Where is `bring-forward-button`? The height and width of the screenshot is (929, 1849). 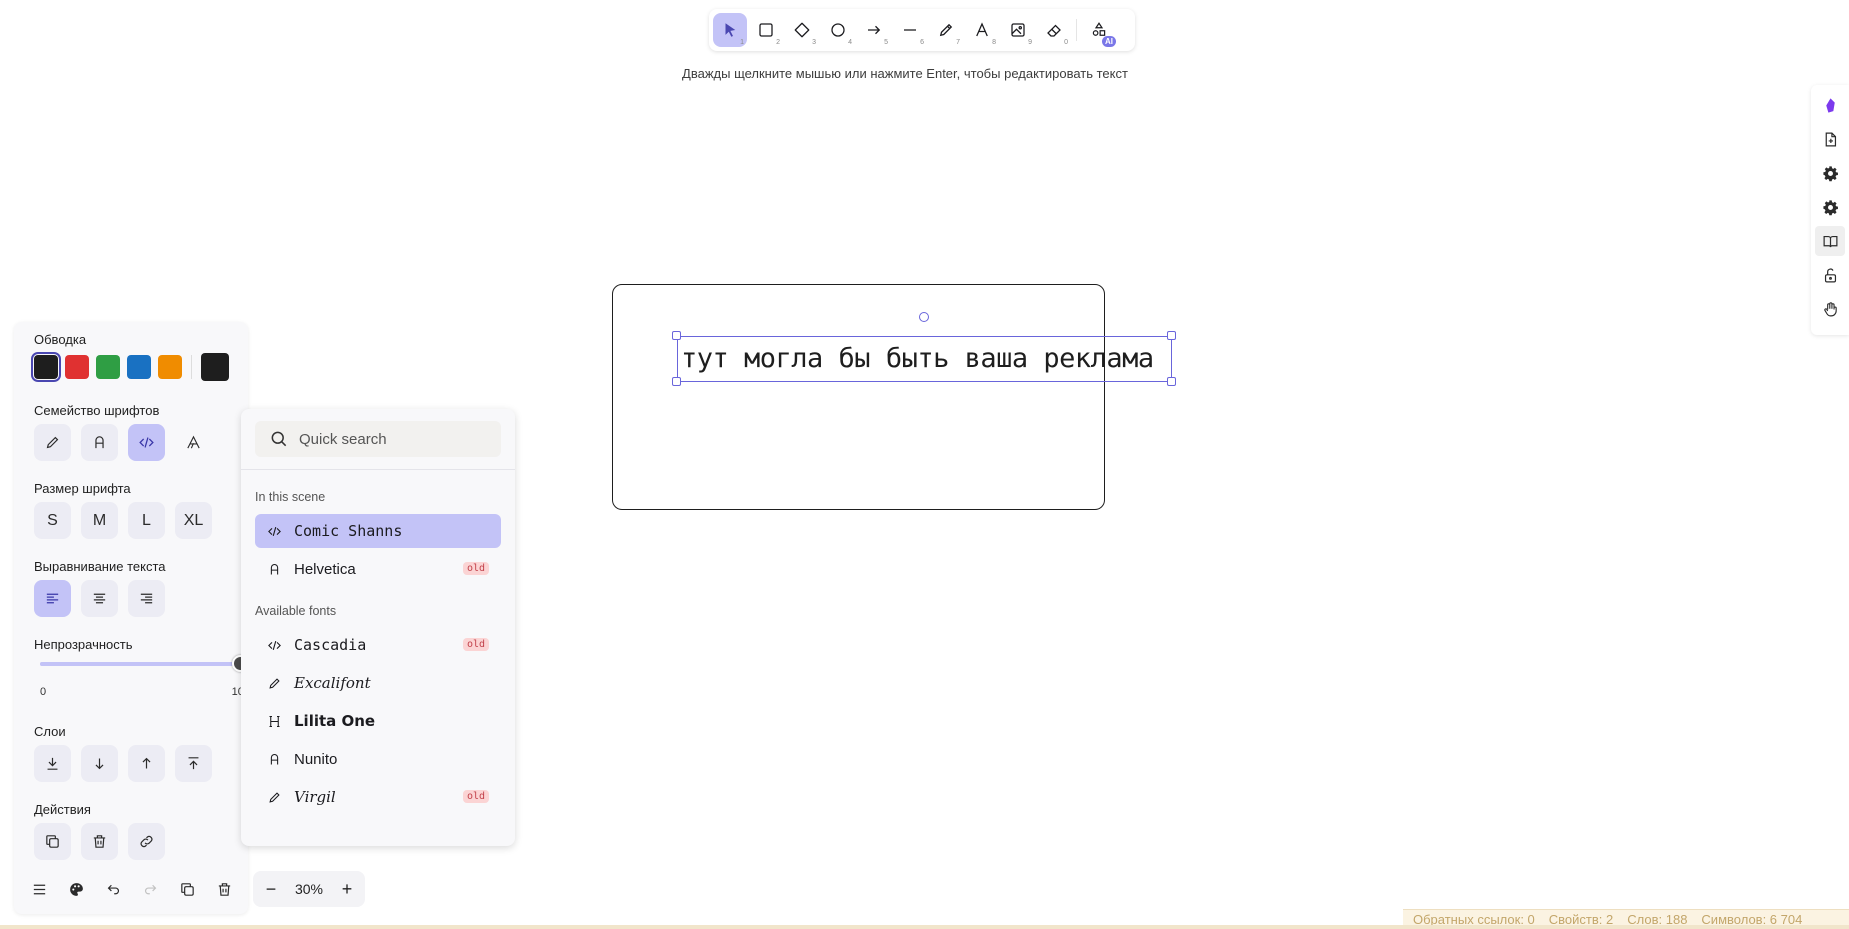
bring-forward-button is located at coordinates (146, 763).